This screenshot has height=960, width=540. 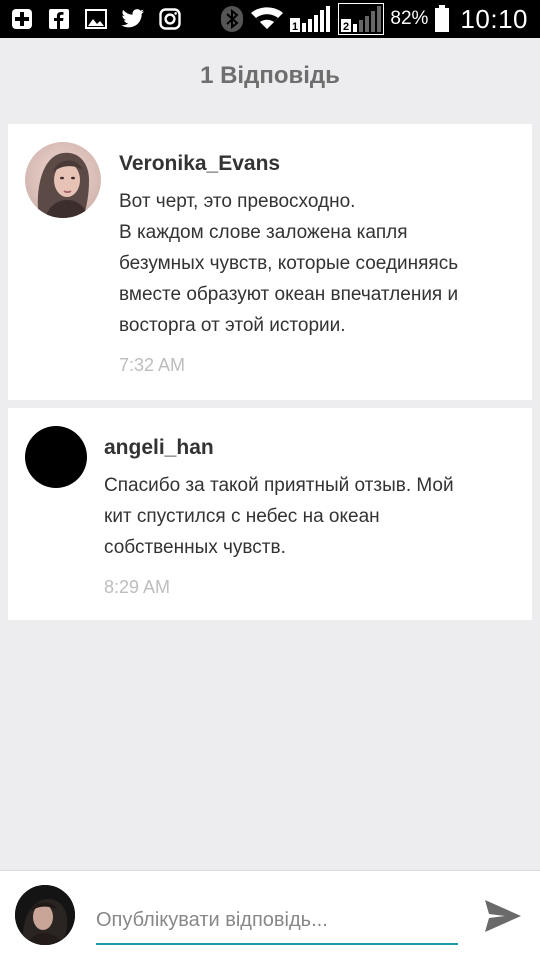 I want to click on notification-icons, so click(x=91, y=19).